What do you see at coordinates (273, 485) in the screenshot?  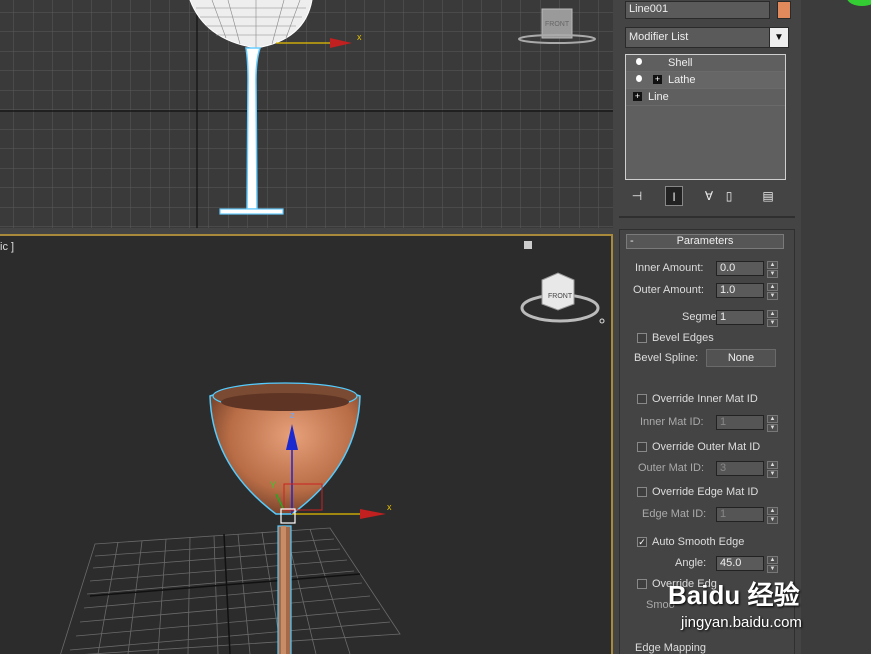 I see `persp-gizmo-y-label: Y` at bounding box center [273, 485].